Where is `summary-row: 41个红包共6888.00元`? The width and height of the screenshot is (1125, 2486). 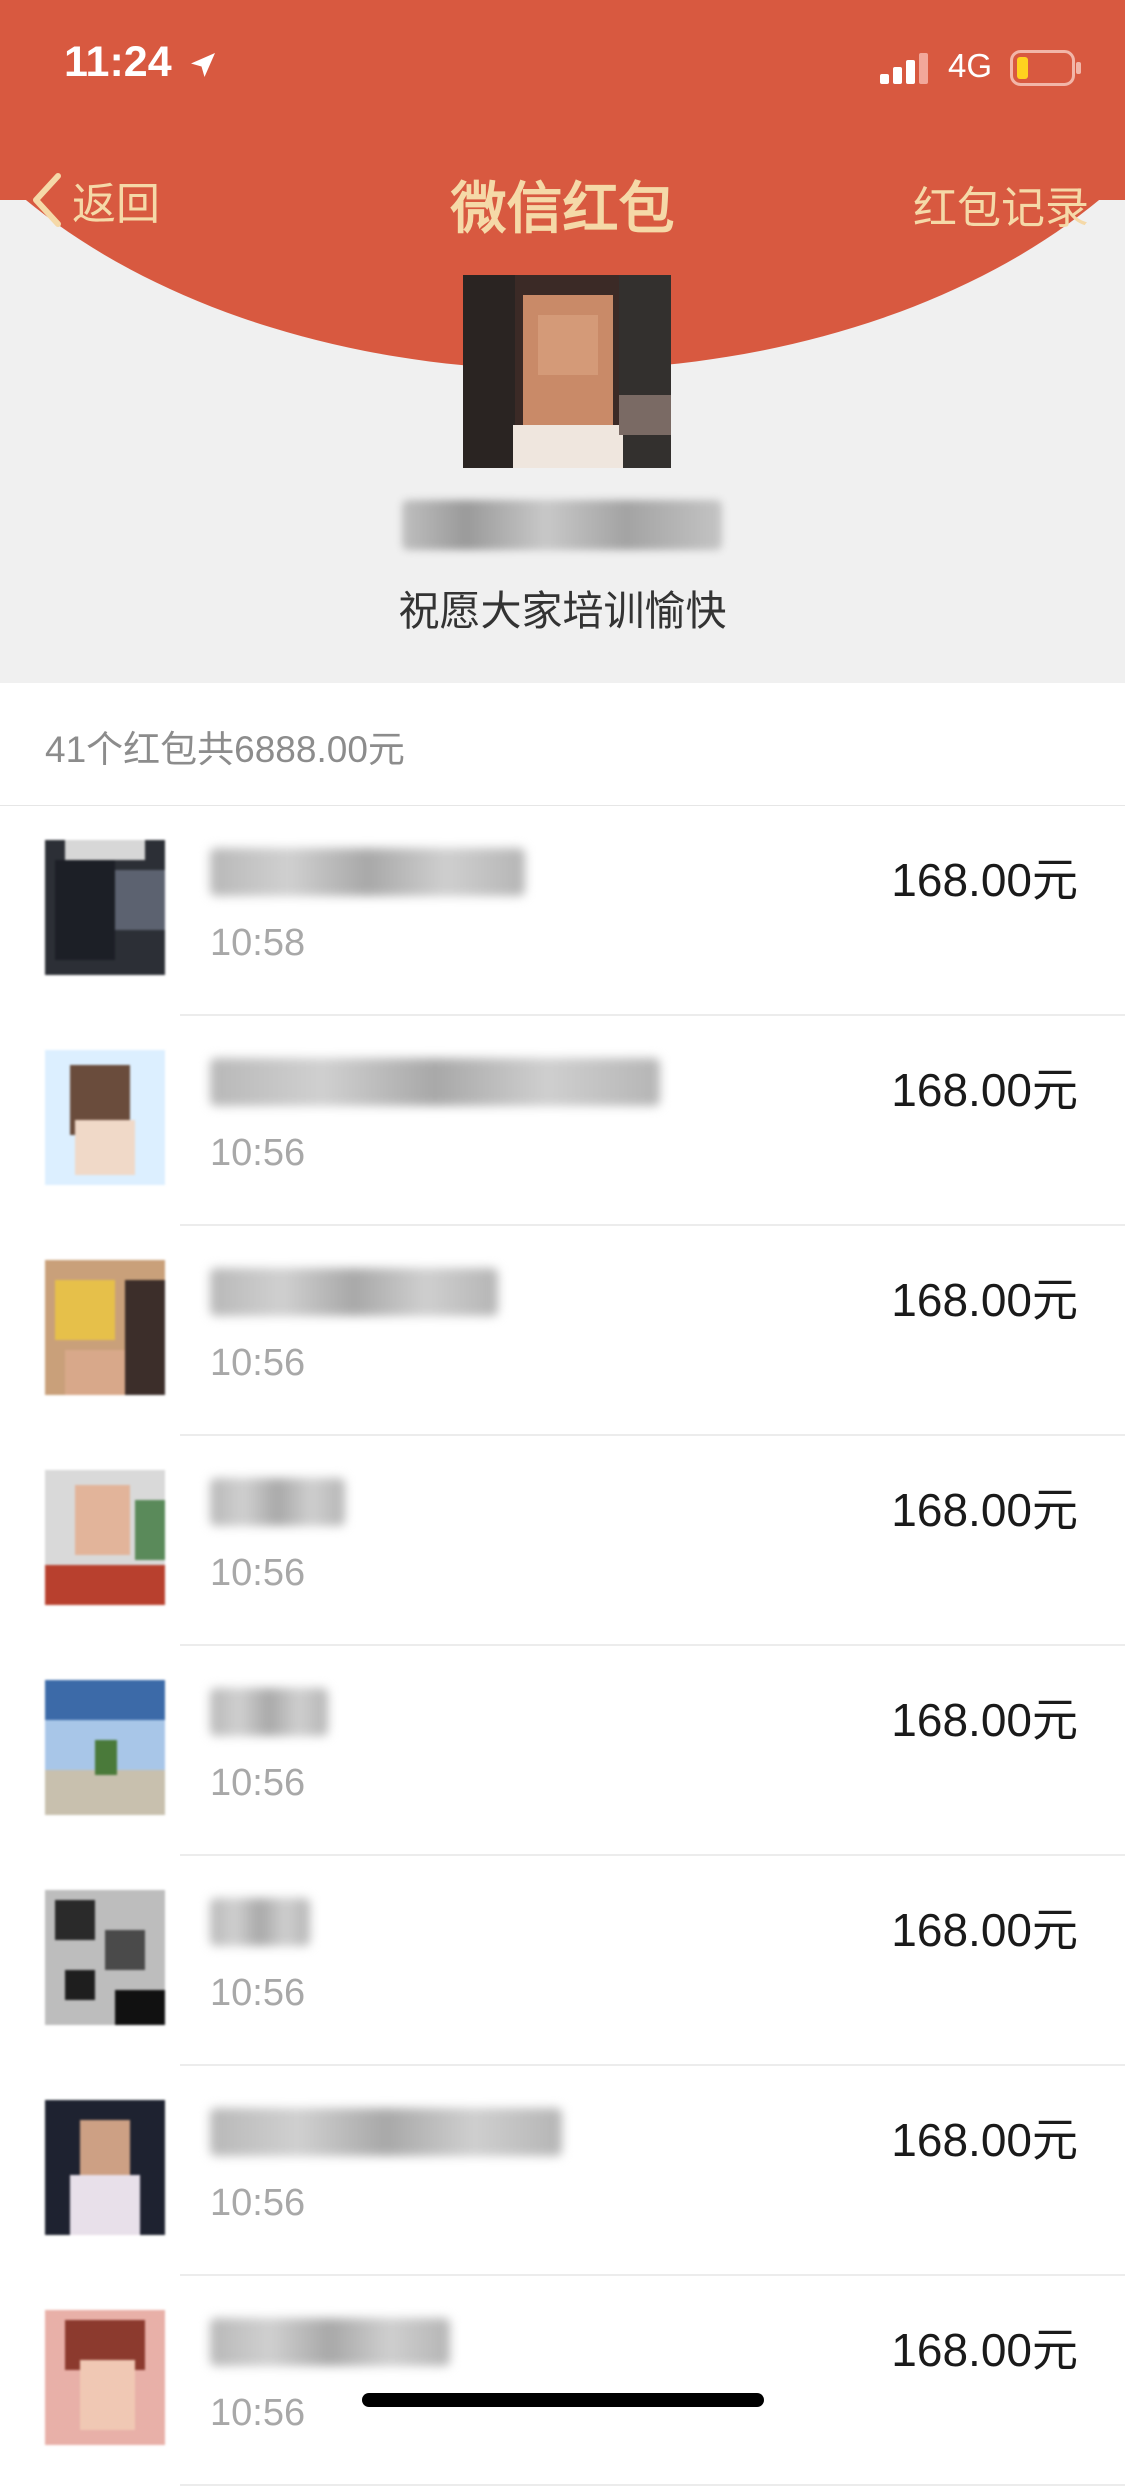 summary-row: 41个红包共6888.00元 is located at coordinates (562, 745).